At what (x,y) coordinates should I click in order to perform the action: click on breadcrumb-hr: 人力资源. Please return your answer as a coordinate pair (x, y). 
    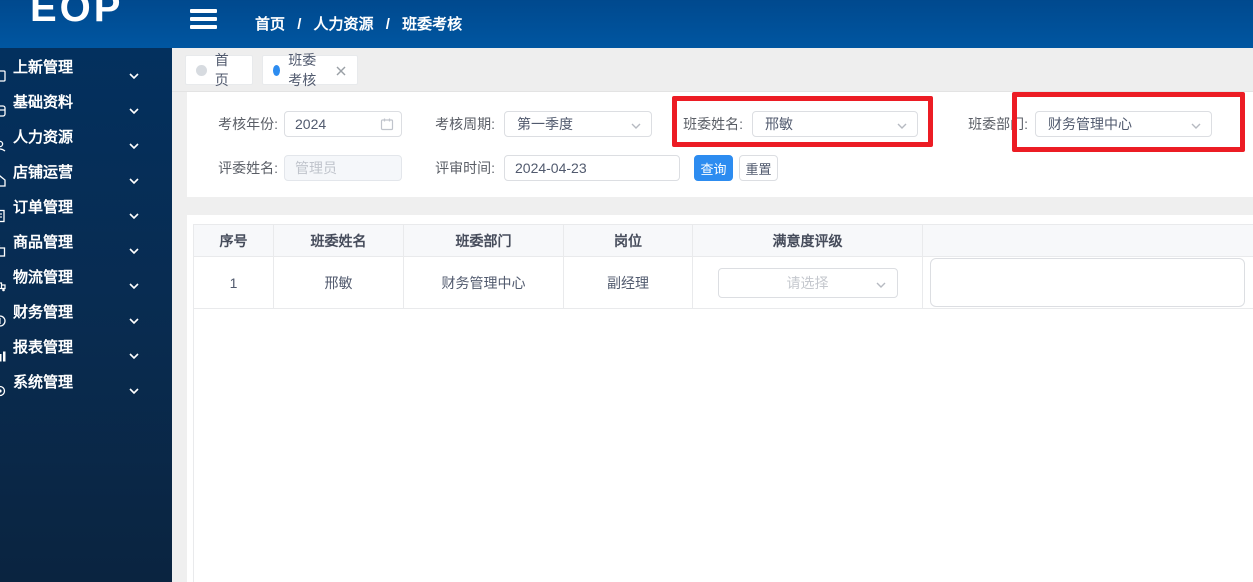
    Looking at the image, I should click on (344, 24).